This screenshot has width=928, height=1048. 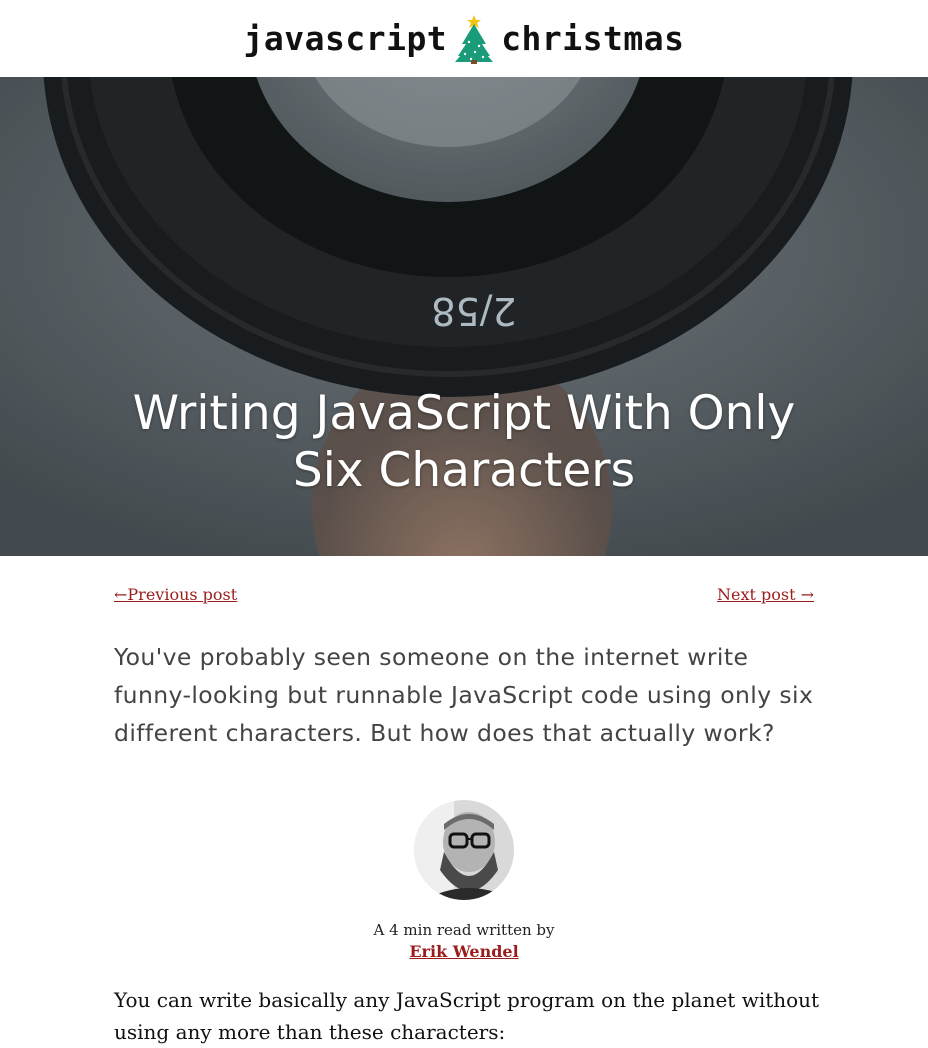 I want to click on post-navigation: ←Previous post Next post →, so click(x=464, y=594).